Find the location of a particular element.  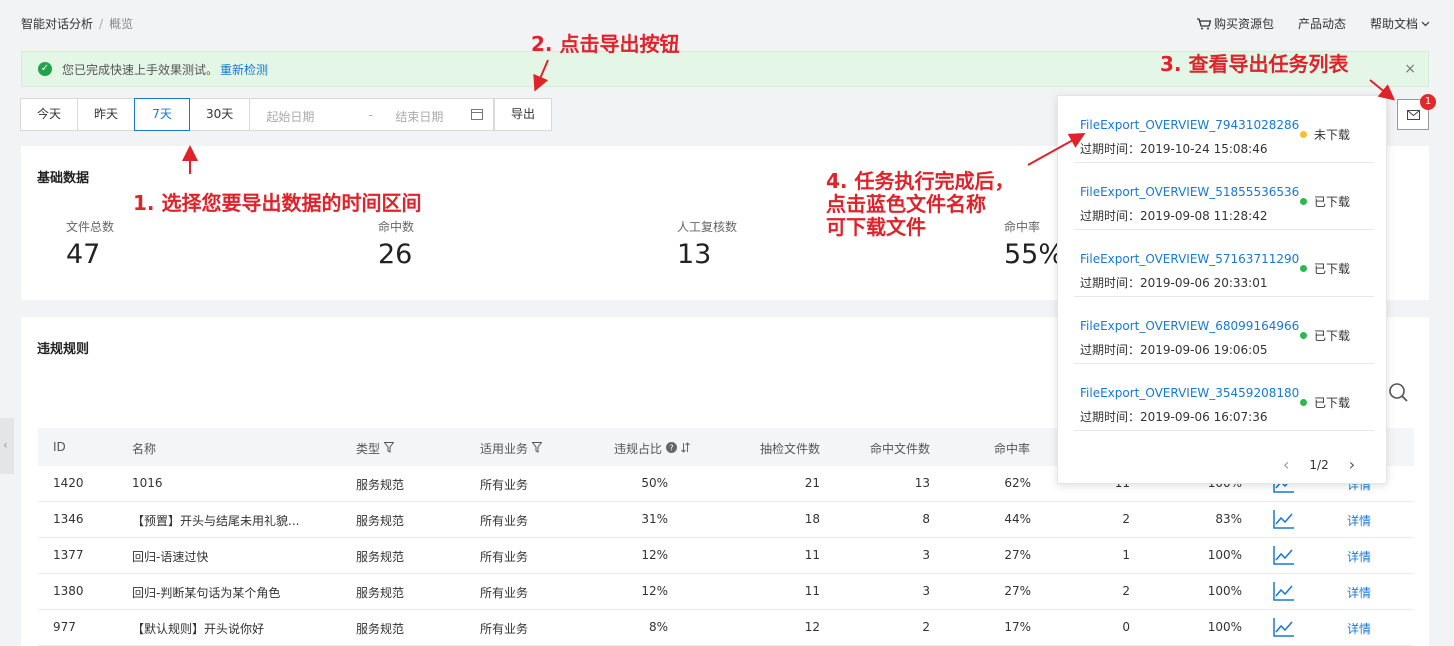

annotation-arrows is located at coordinates (789, 116).